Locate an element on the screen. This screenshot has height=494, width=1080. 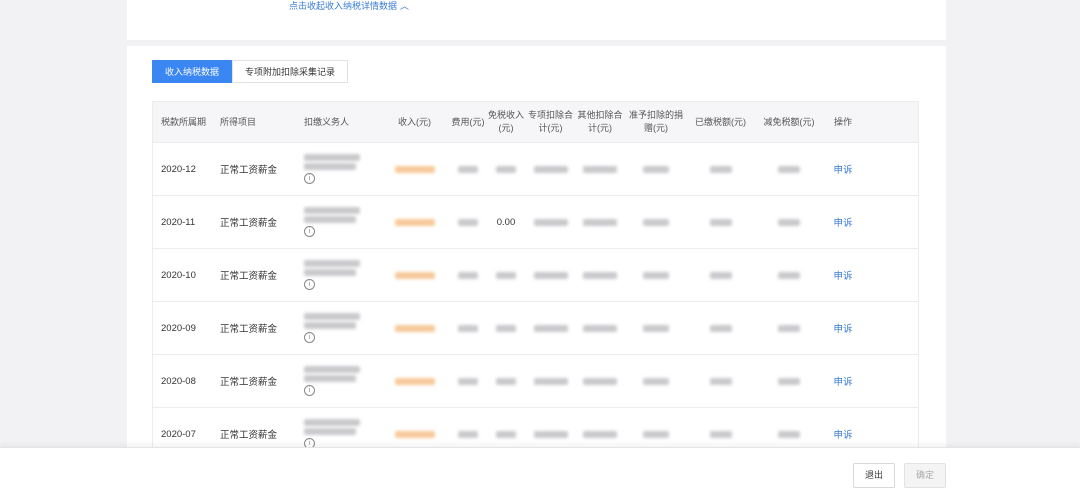
collapse-details-link: 点击收起收入纳税详情数据 ︿ is located at coordinates (349, 6).